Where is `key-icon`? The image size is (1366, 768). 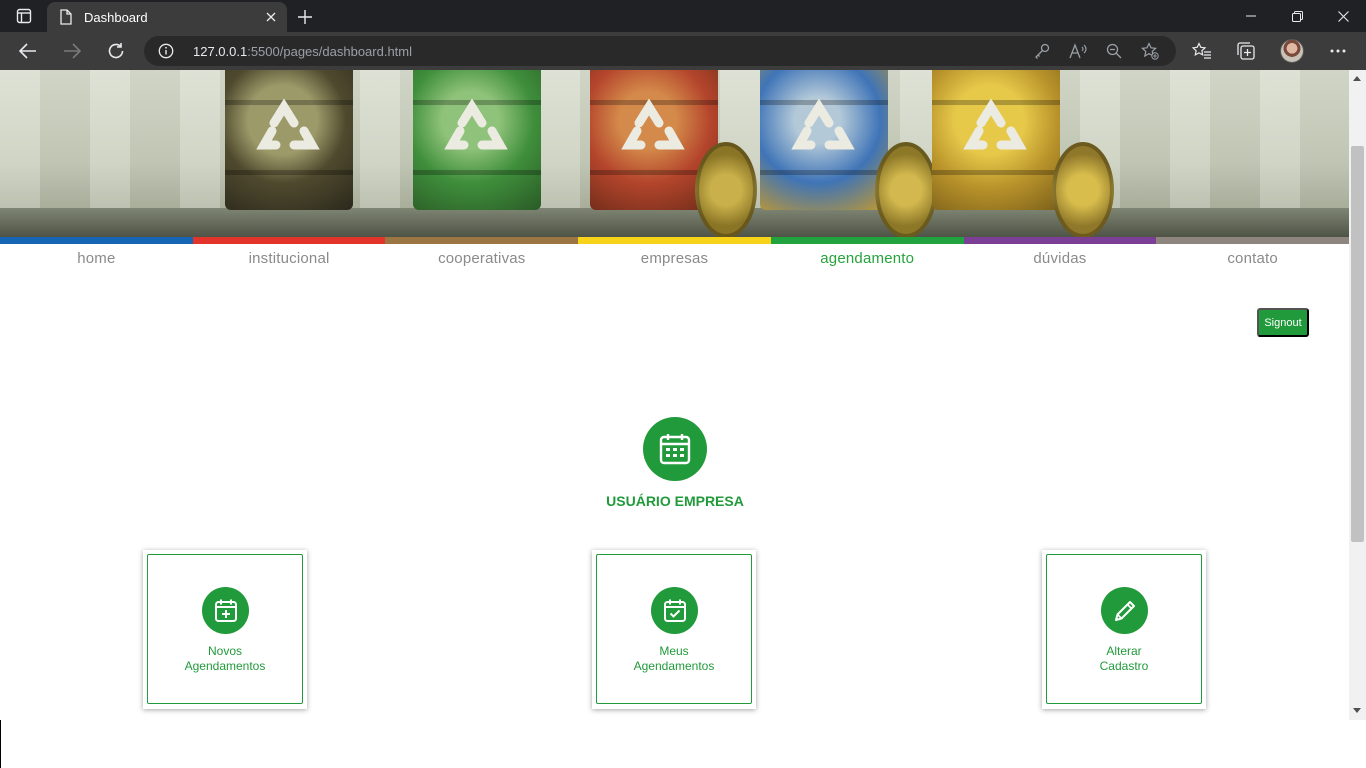
key-icon is located at coordinates (1042, 51).